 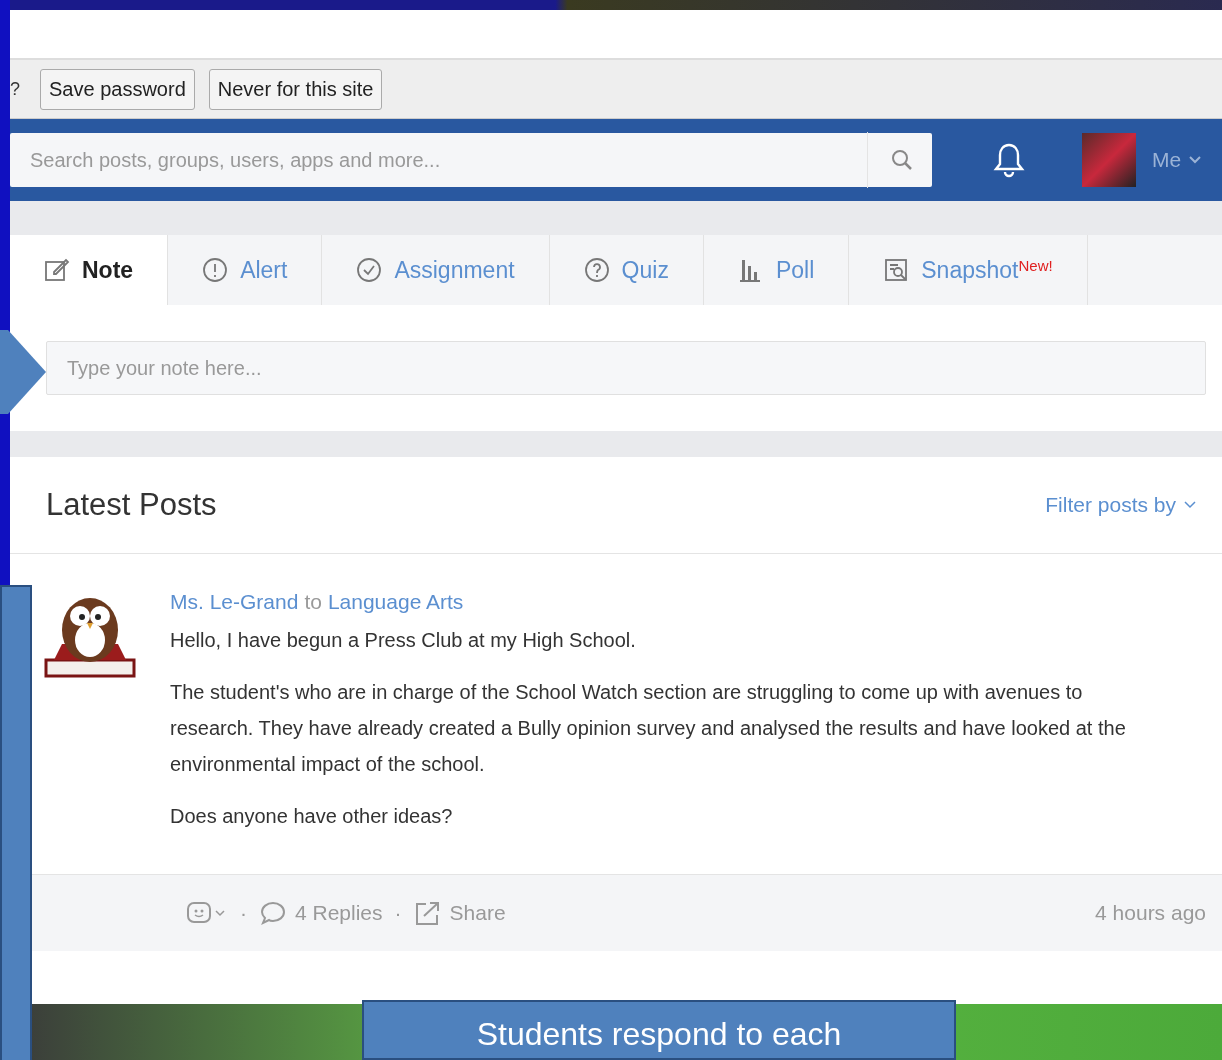 I want to click on composer-tab: Snapshot$^{New!}$, so click(x=968, y=270).